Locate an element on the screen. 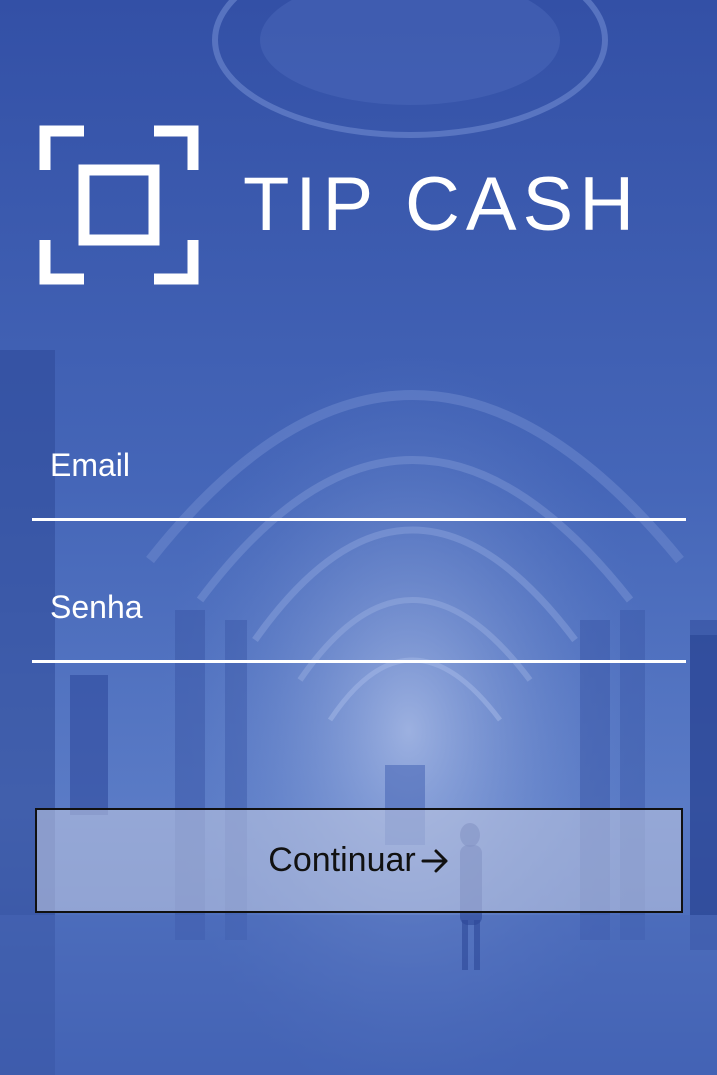  arrow-right-icon is located at coordinates (434, 860).